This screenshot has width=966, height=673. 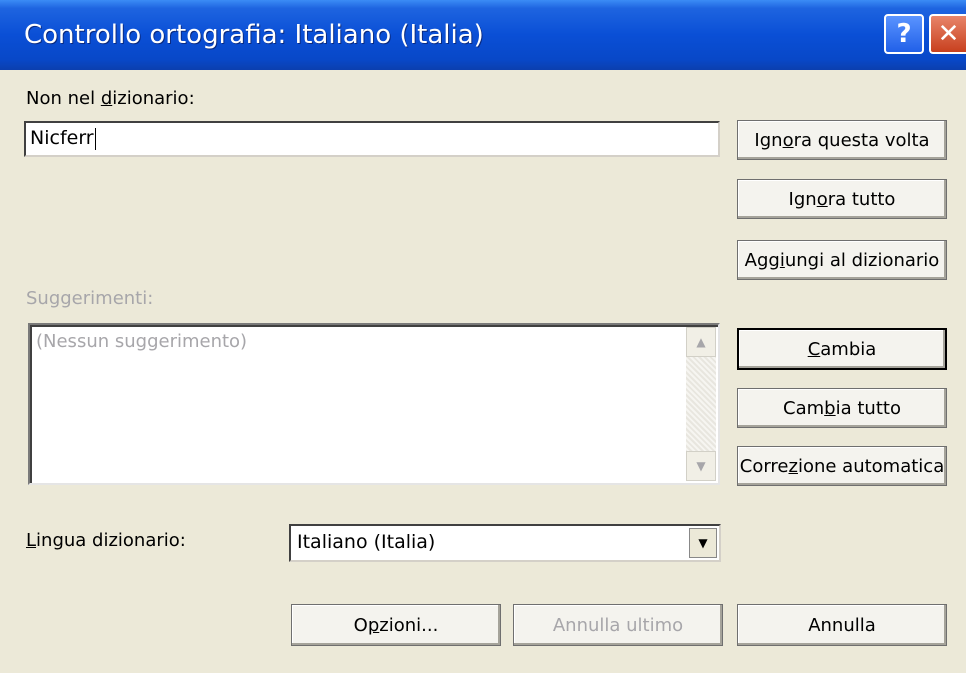 What do you see at coordinates (703, 543) in the screenshot?
I see `chevron-down-icon: ▼` at bounding box center [703, 543].